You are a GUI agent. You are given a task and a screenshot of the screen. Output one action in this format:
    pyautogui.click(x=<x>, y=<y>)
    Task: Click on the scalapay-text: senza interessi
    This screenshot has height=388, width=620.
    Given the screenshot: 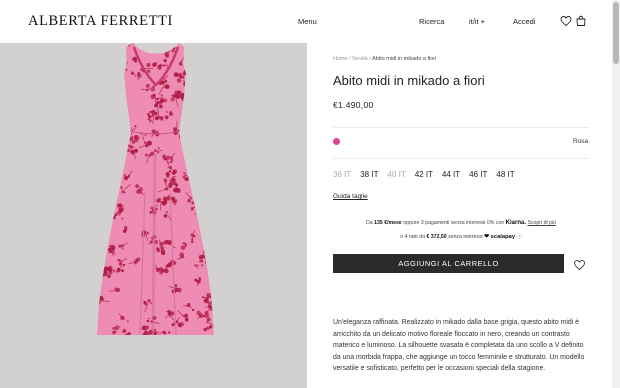 What is the action you would take?
    pyautogui.click(x=465, y=237)
    